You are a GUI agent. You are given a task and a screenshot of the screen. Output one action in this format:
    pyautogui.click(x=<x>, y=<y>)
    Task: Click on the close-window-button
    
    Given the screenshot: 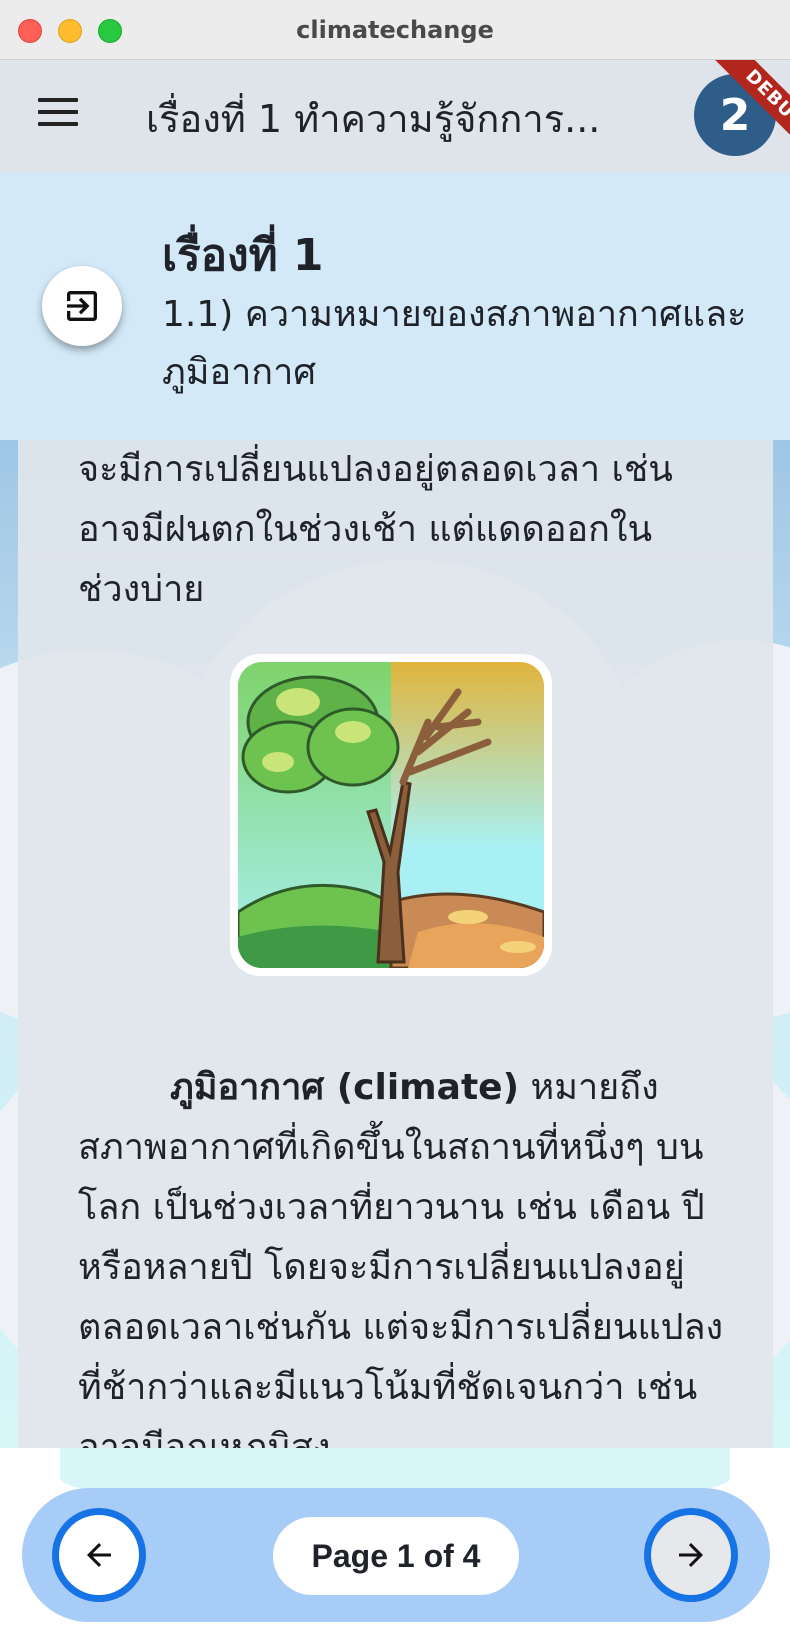 What is the action you would take?
    pyautogui.click(x=30, y=31)
    